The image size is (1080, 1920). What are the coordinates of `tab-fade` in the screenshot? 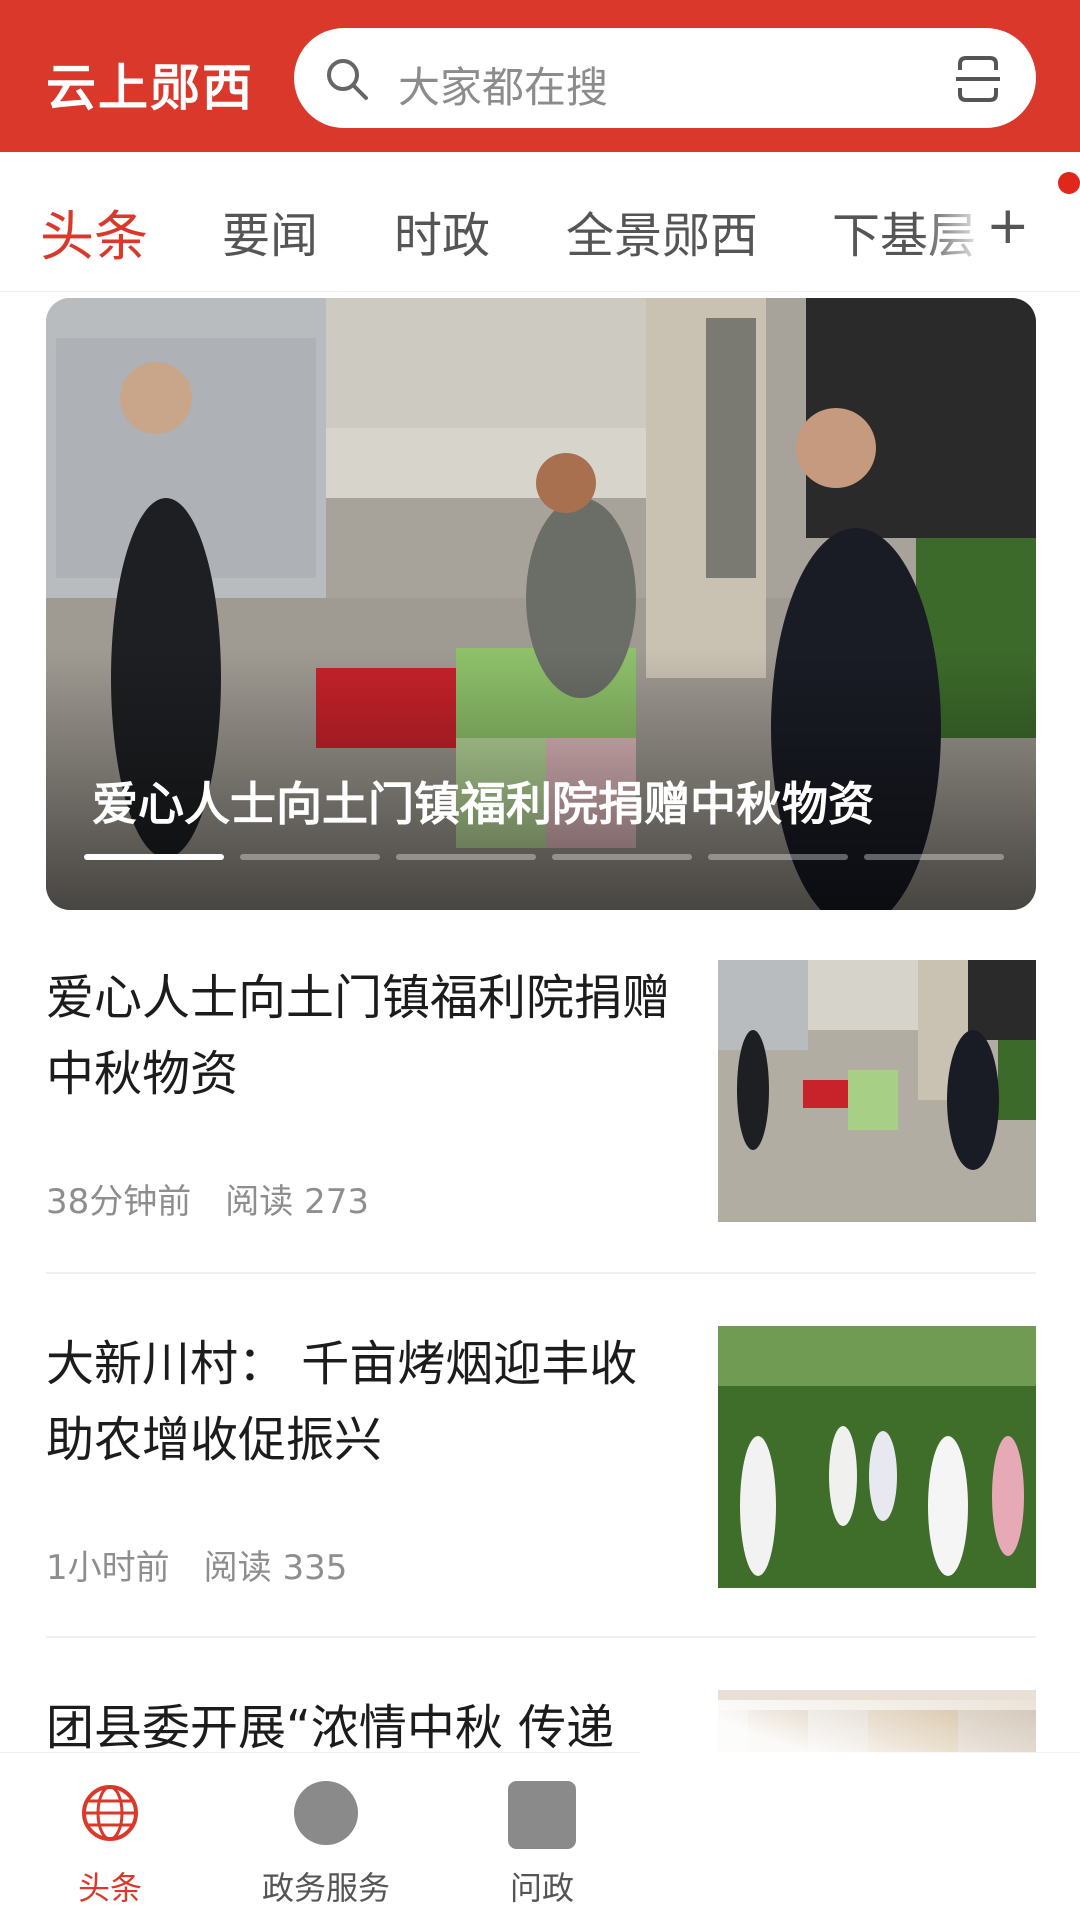 It's located at (955, 227).